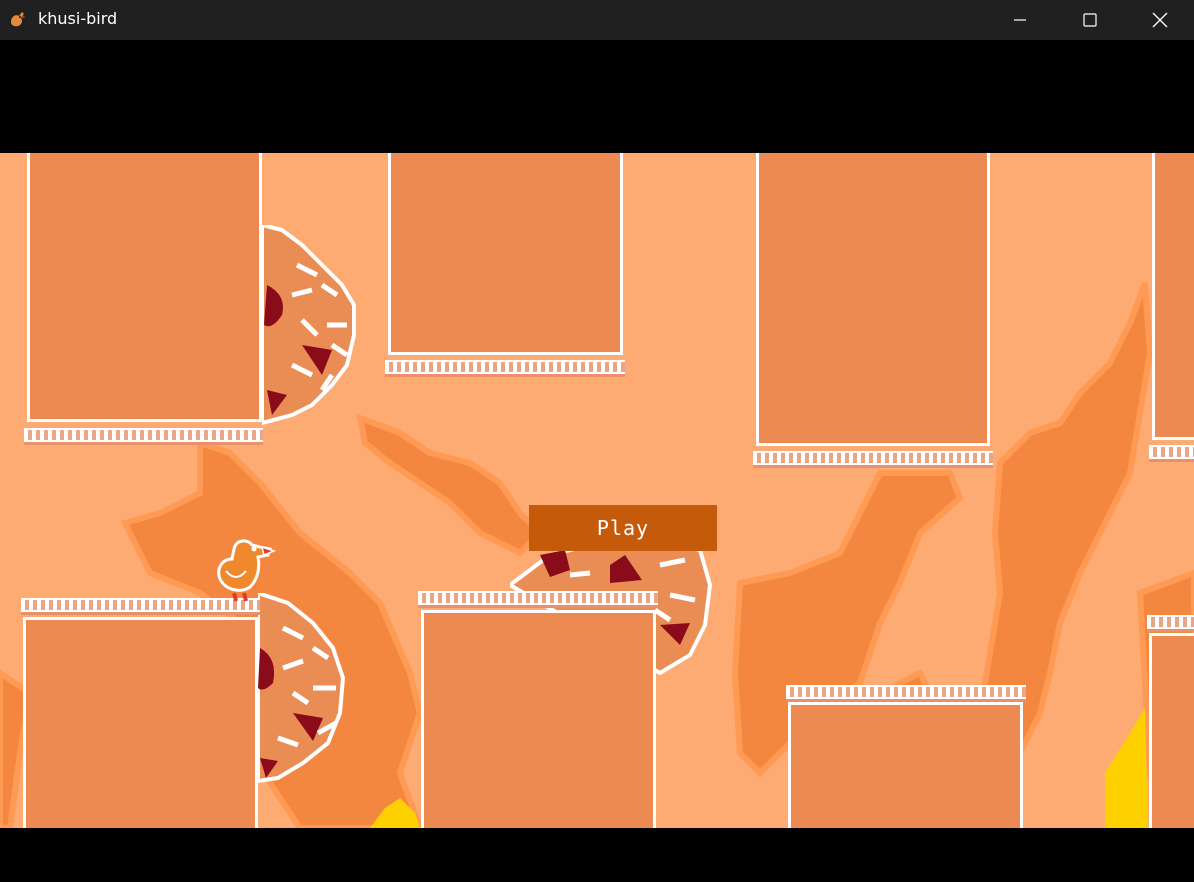 The height and width of the screenshot is (882, 1194). Describe the element at coordinates (597, 855) in the screenshot. I see `letterbox-bottom` at that location.